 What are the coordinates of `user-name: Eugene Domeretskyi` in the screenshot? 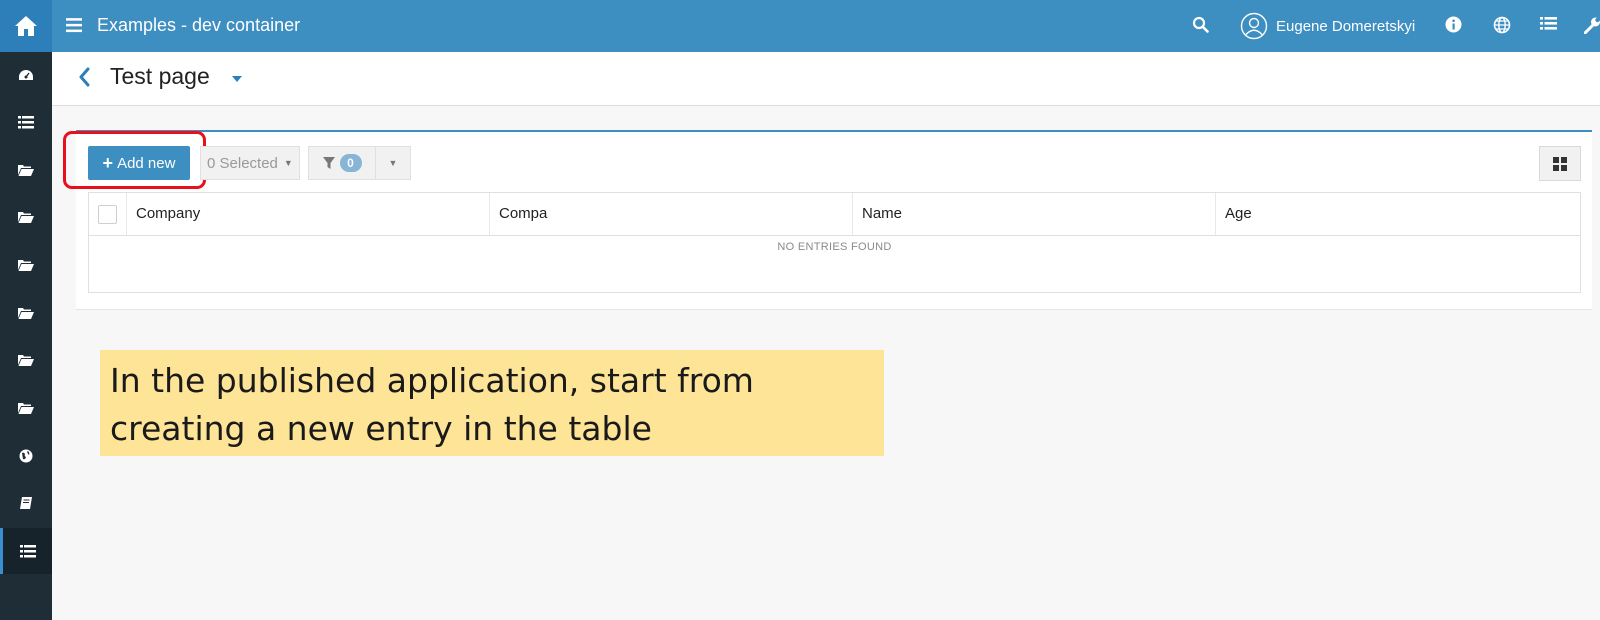 It's located at (1346, 26).